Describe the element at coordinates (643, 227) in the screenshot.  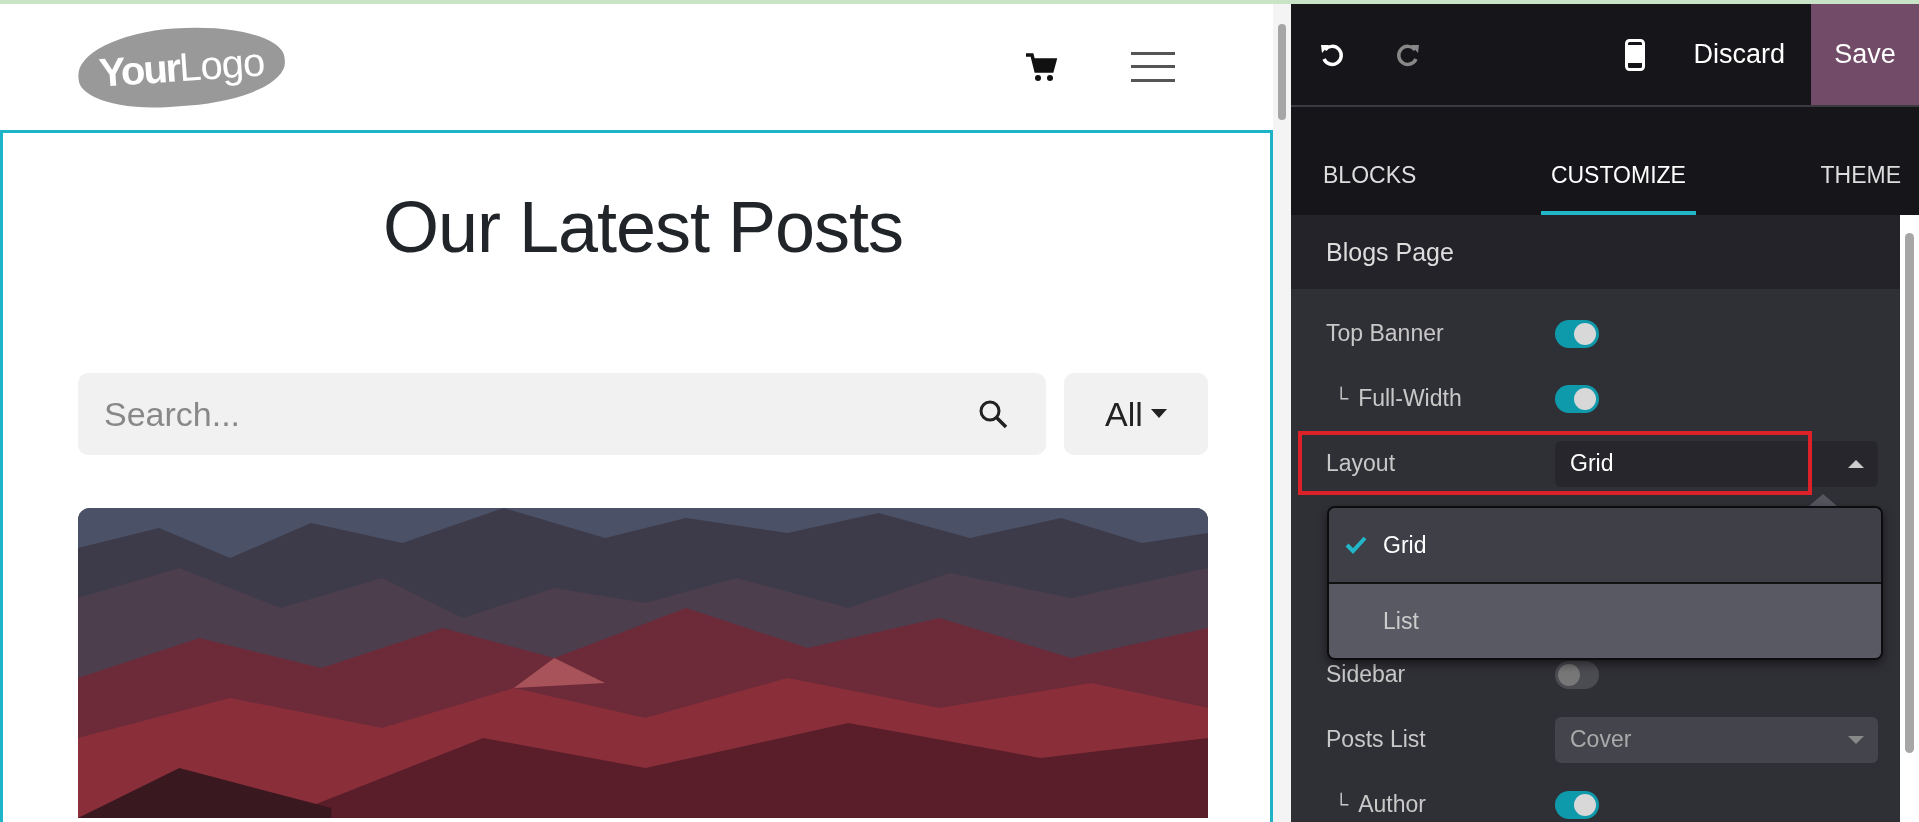
I see `page-title: Our Latest Posts` at that location.